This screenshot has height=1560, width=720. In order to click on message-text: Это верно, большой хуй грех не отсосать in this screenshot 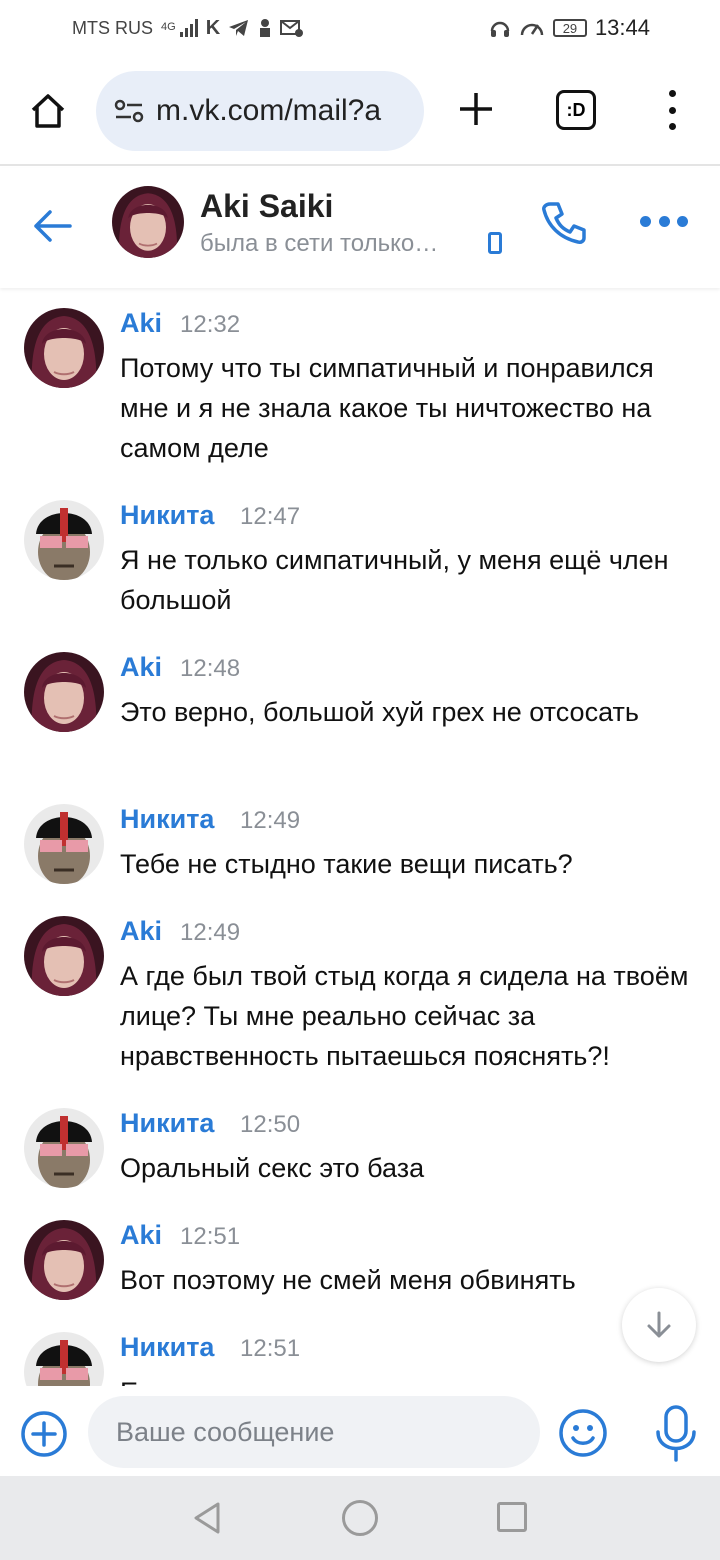, I will do `click(379, 712)`.